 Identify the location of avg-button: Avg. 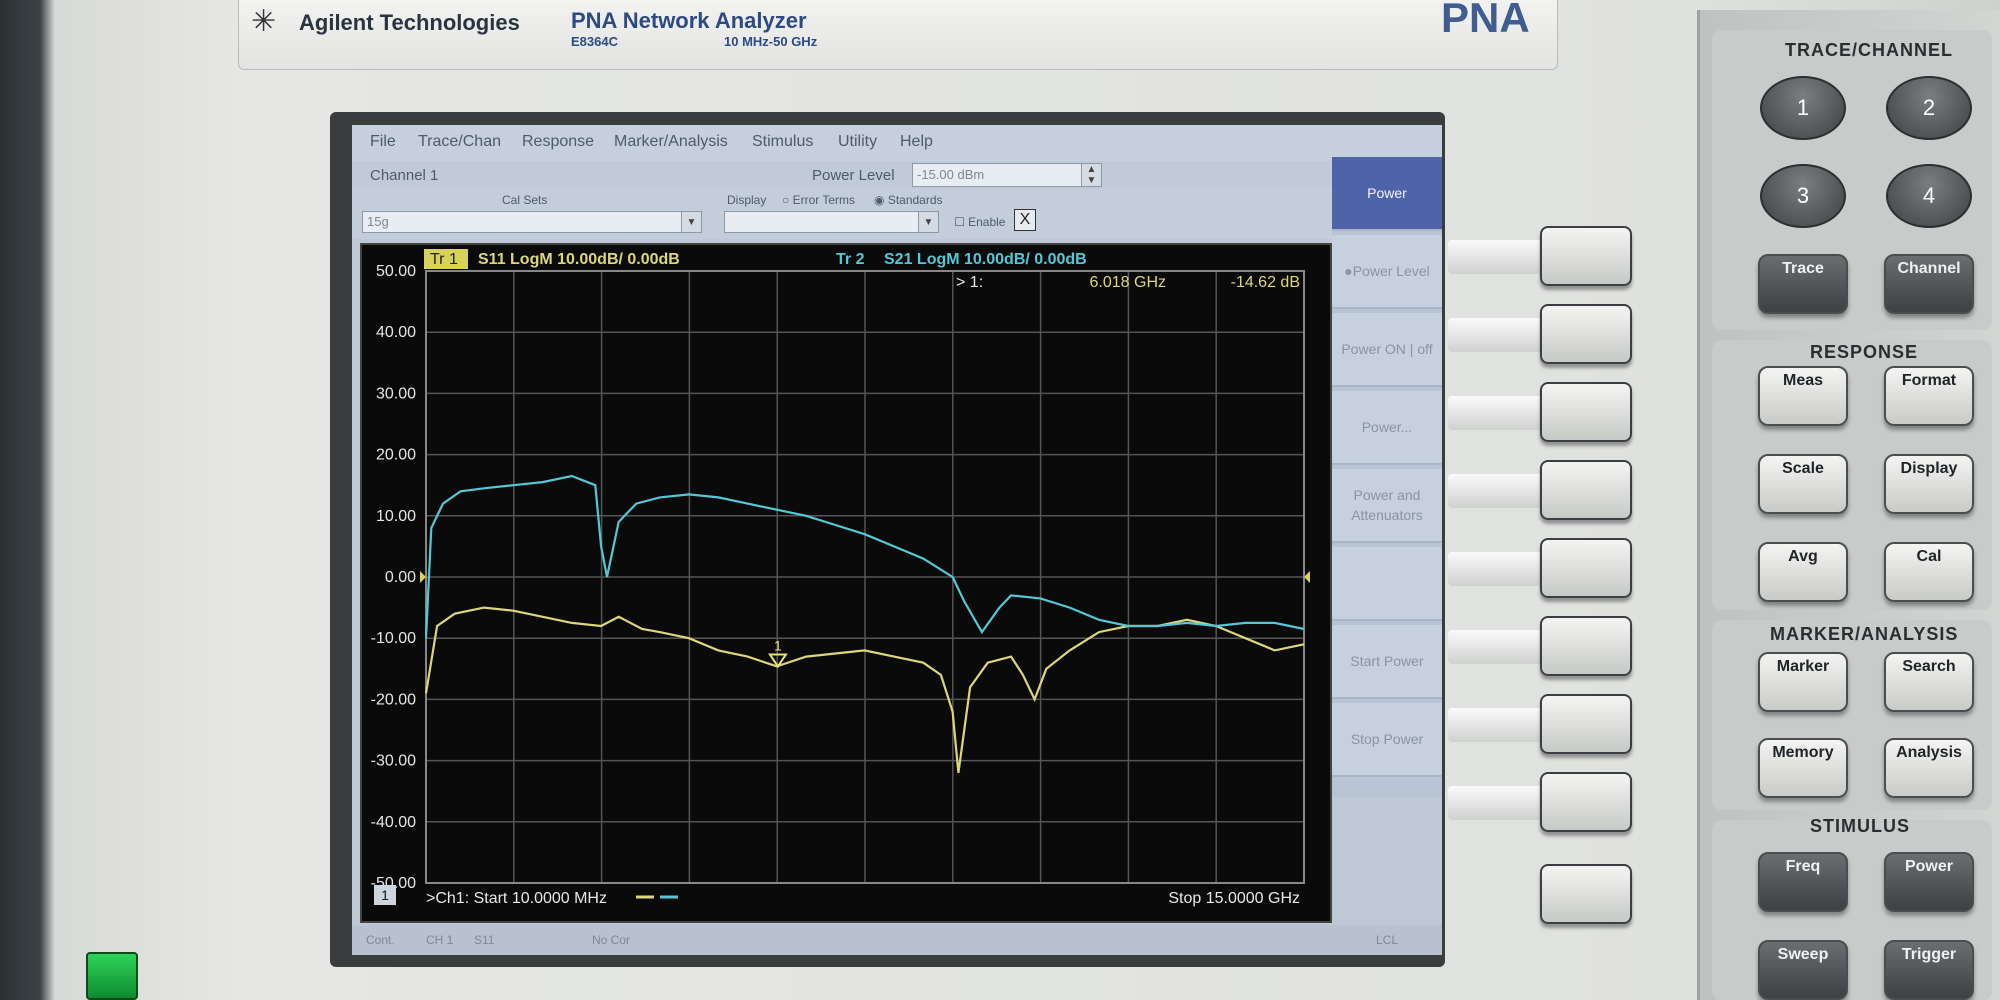
(1803, 572).